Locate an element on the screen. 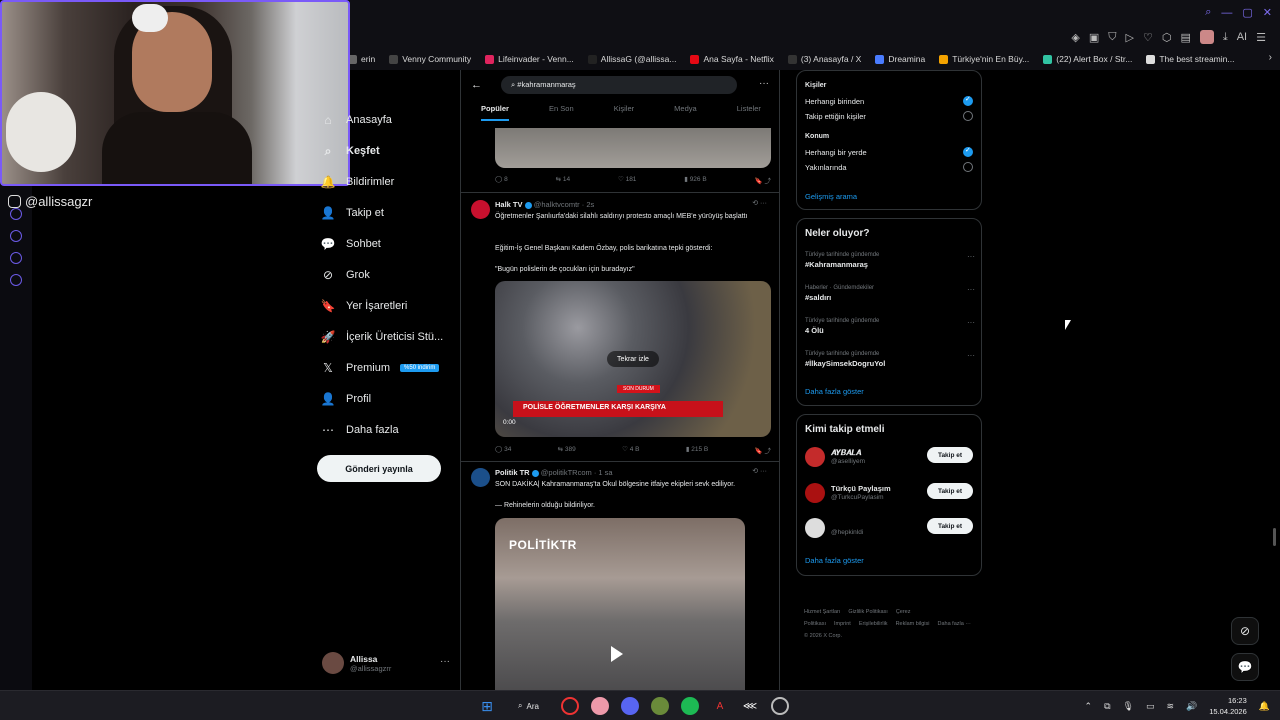 The width and height of the screenshot is (1280, 720). nav-item-profile: 👤 Profil is located at coordinates (346, 399).